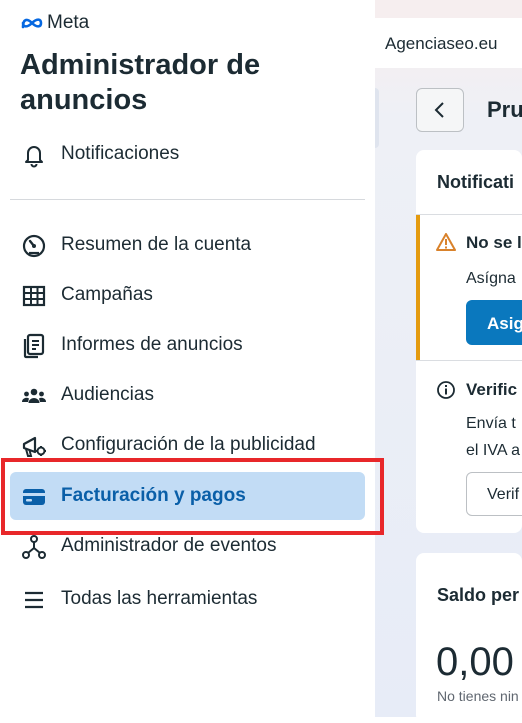 The width and height of the screenshot is (522, 723). What do you see at coordinates (494, 494) in the screenshot?
I see `verify-button: Verif` at bounding box center [494, 494].